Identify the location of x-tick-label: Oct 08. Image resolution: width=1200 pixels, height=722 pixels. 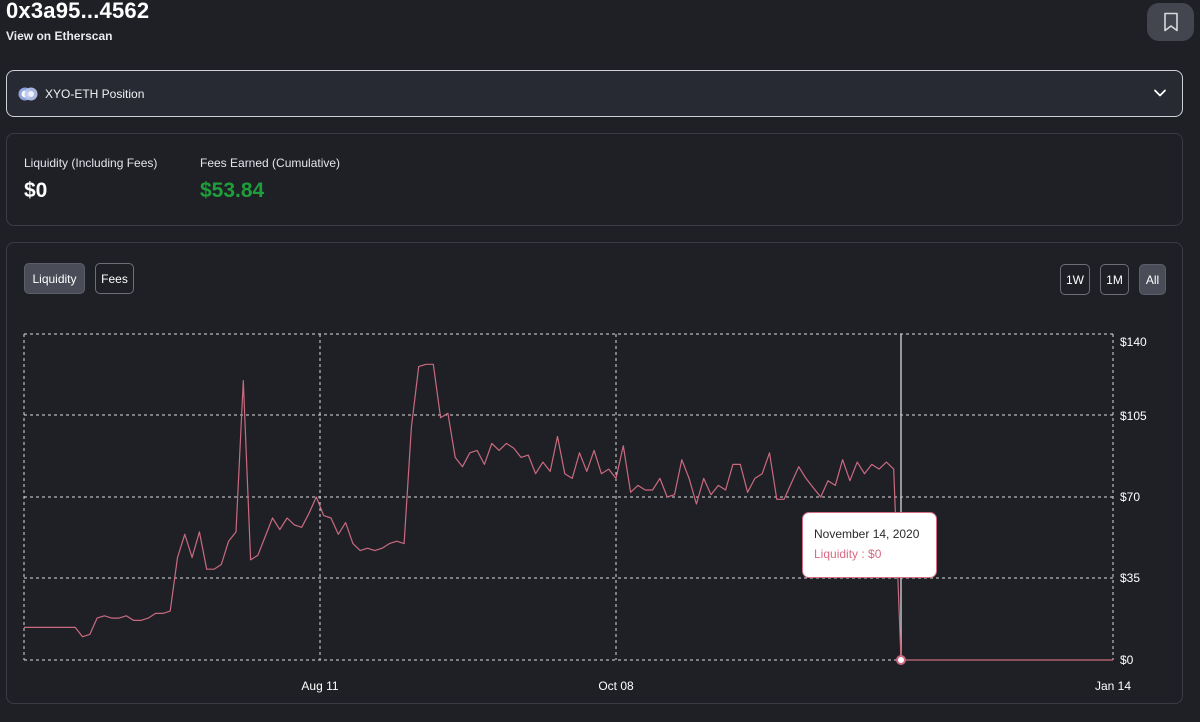
(616, 686).